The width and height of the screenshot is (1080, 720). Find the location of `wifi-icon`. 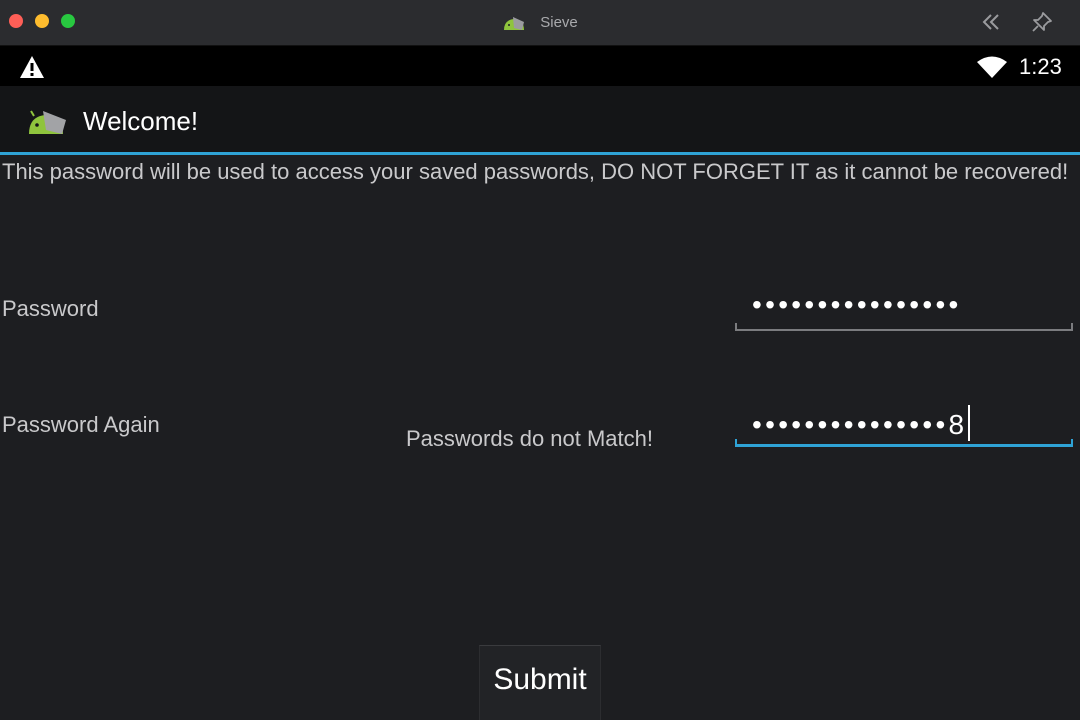

wifi-icon is located at coordinates (992, 67).